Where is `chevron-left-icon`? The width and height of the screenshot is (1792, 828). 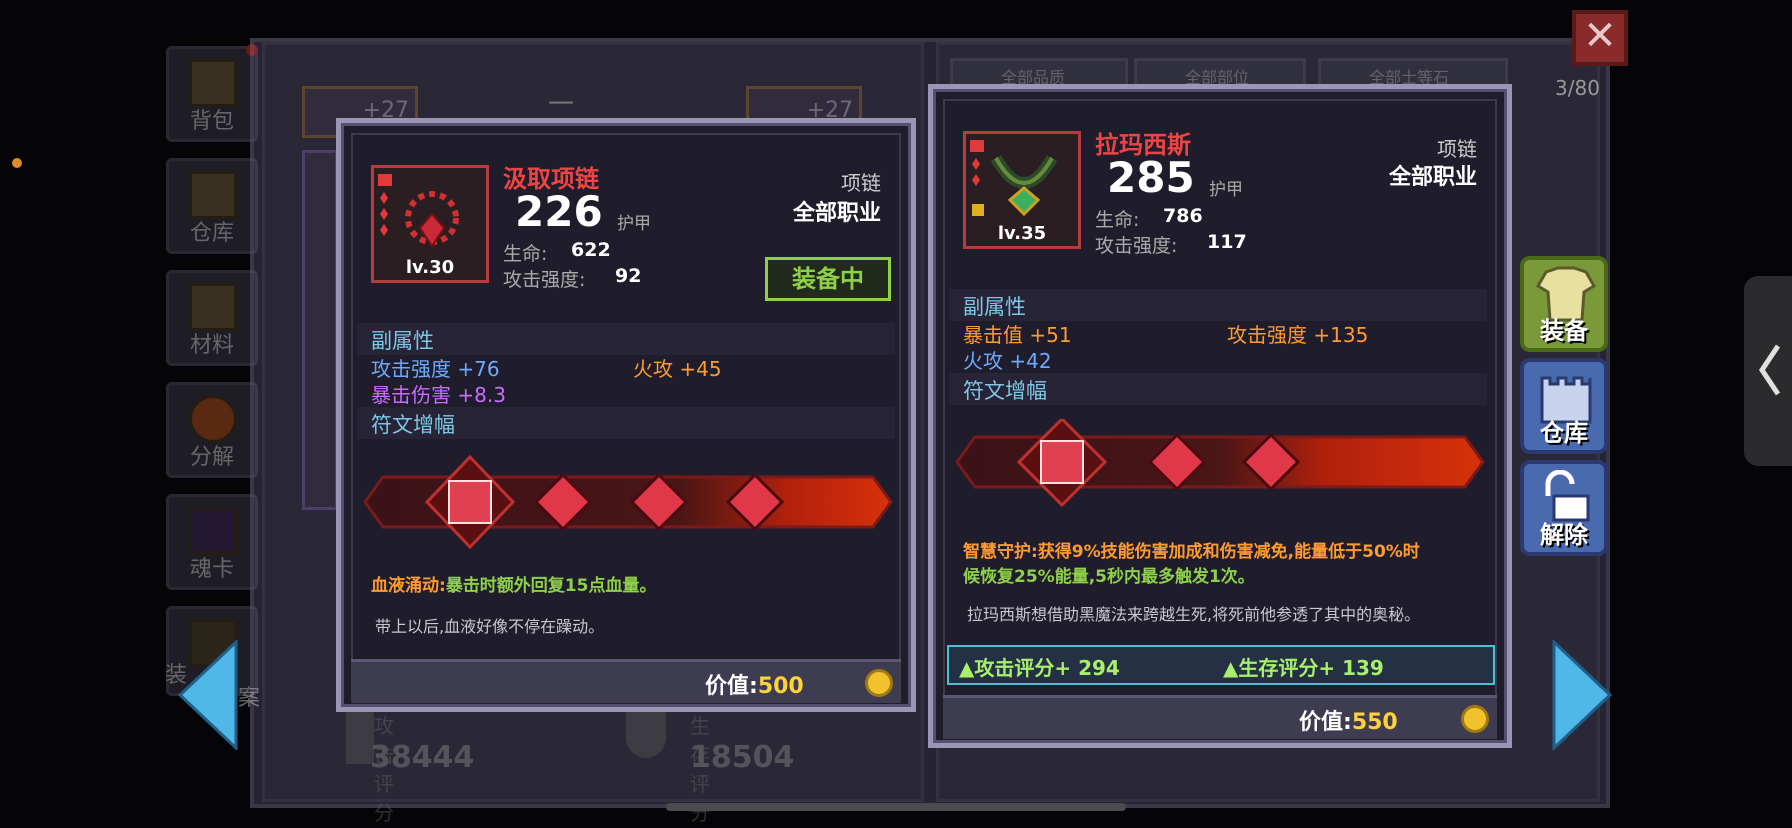
chevron-left-icon is located at coordinates (1769, 370).